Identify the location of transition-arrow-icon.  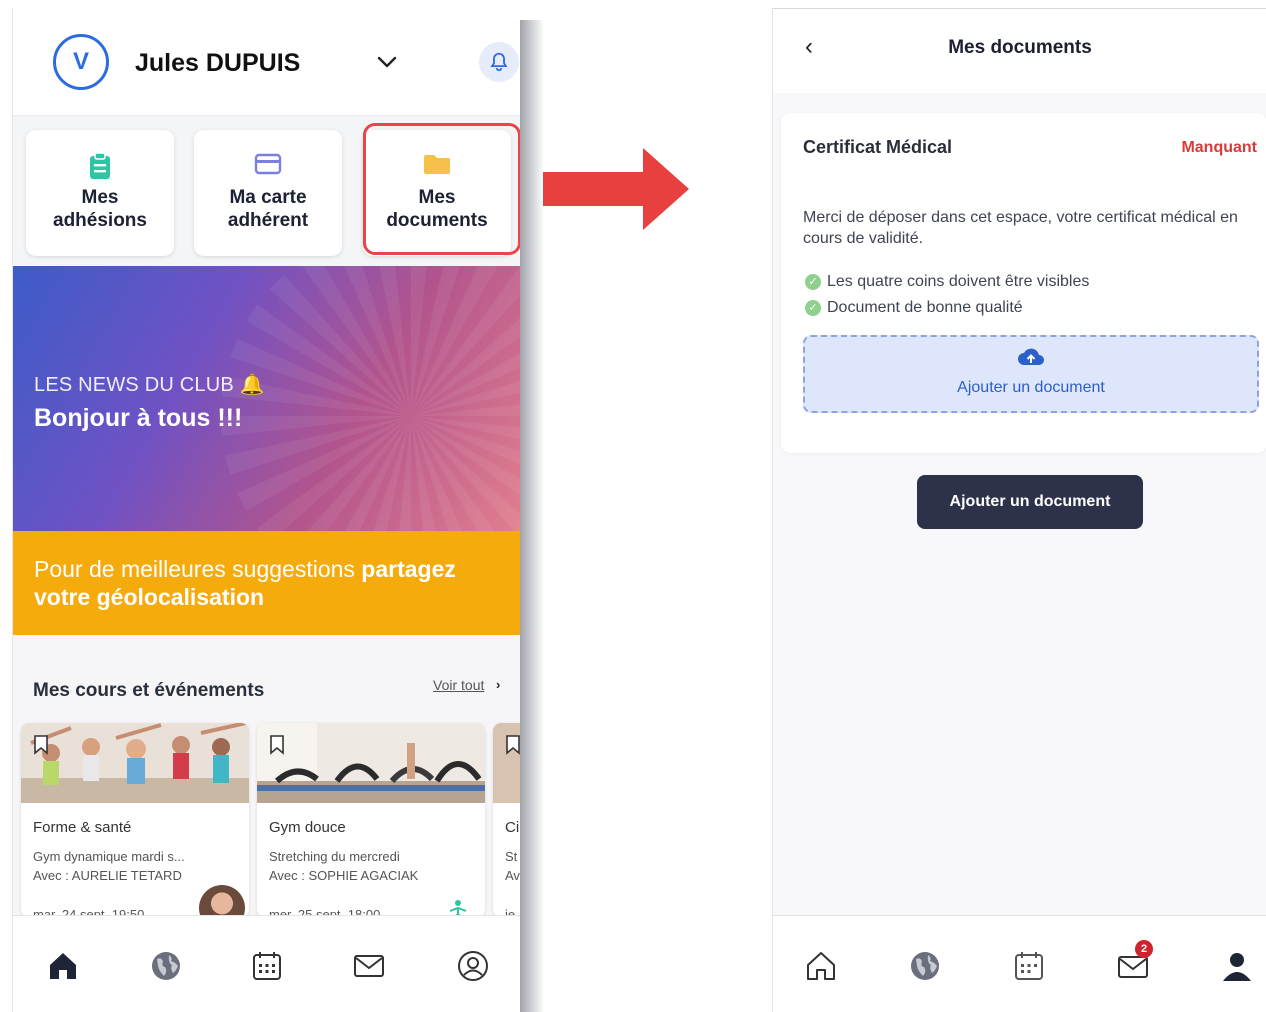
(616, 189).